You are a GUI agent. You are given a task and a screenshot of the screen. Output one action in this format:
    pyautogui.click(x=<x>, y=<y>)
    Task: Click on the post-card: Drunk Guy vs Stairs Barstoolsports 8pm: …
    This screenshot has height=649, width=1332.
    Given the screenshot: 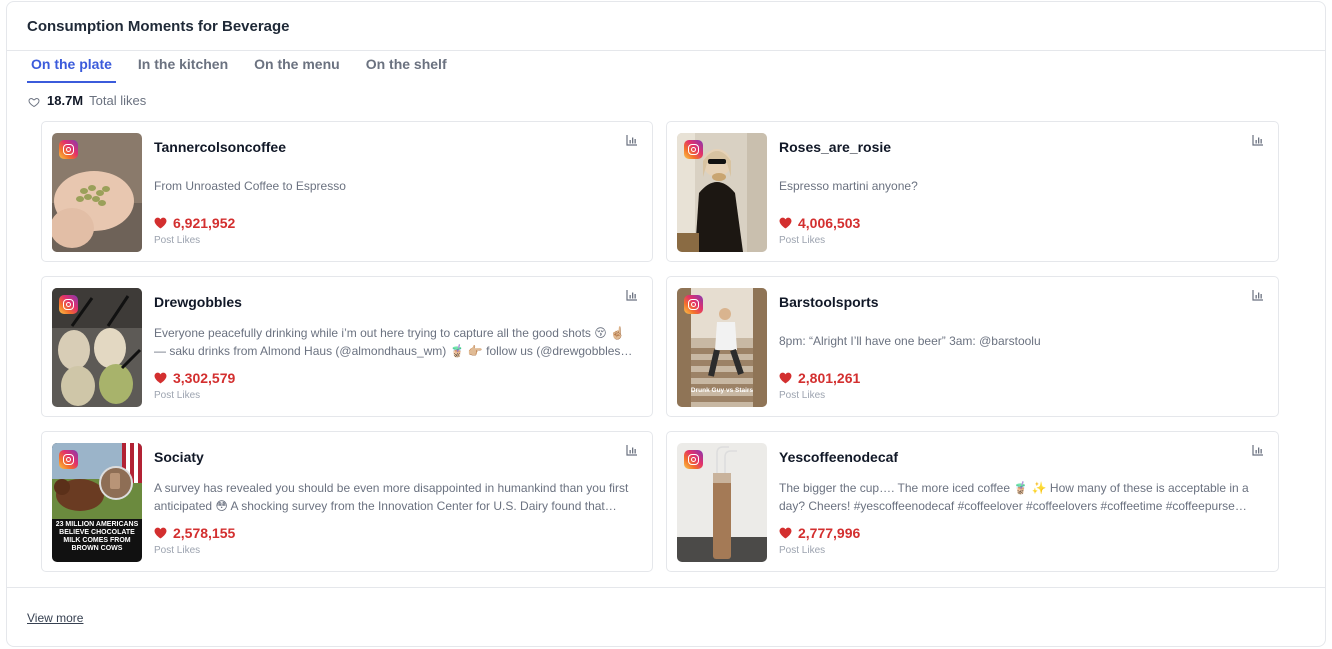 What is the action you would take?
    pyautogui.click(x=972, y=346)
    